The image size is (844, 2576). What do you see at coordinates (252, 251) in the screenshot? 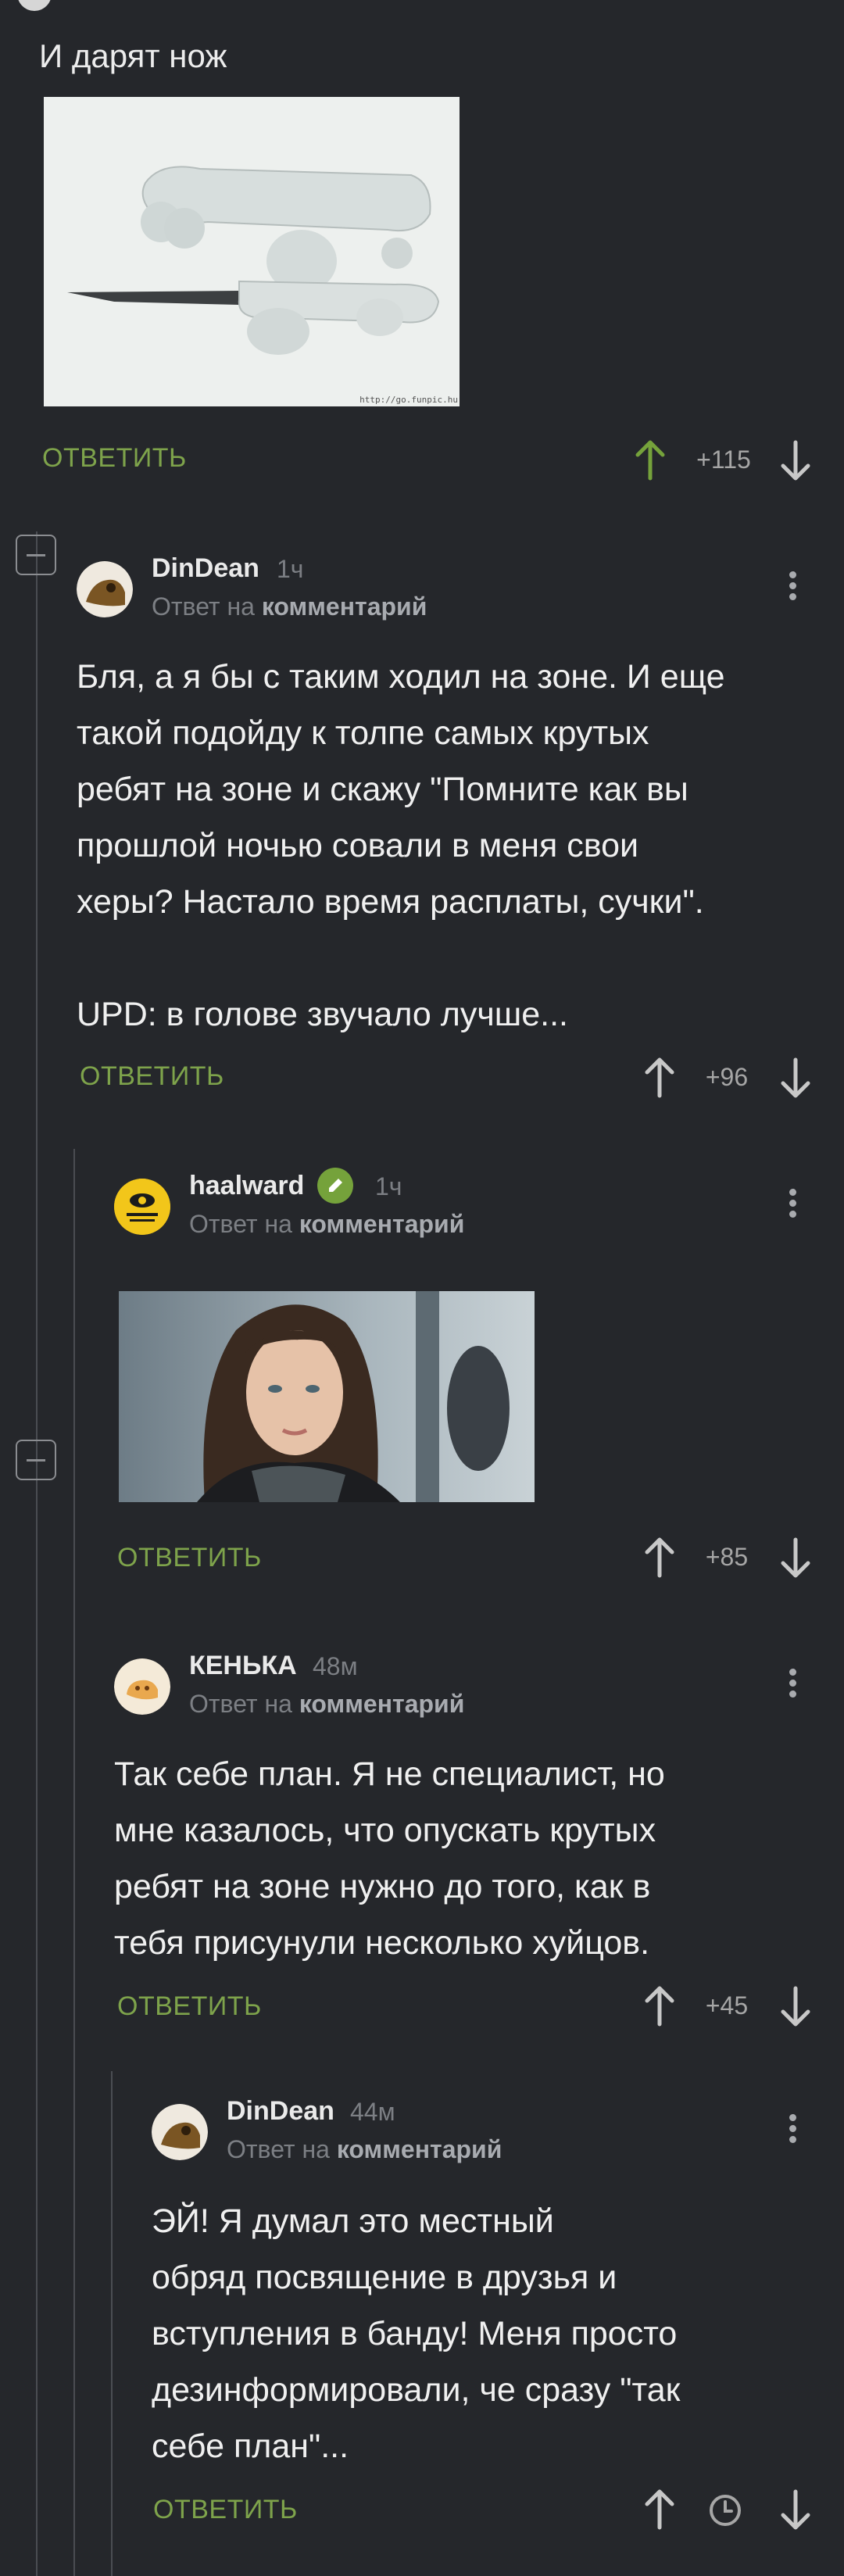
I see `post-image: http://go.funpic.hu` at bounding box center [252, 251].